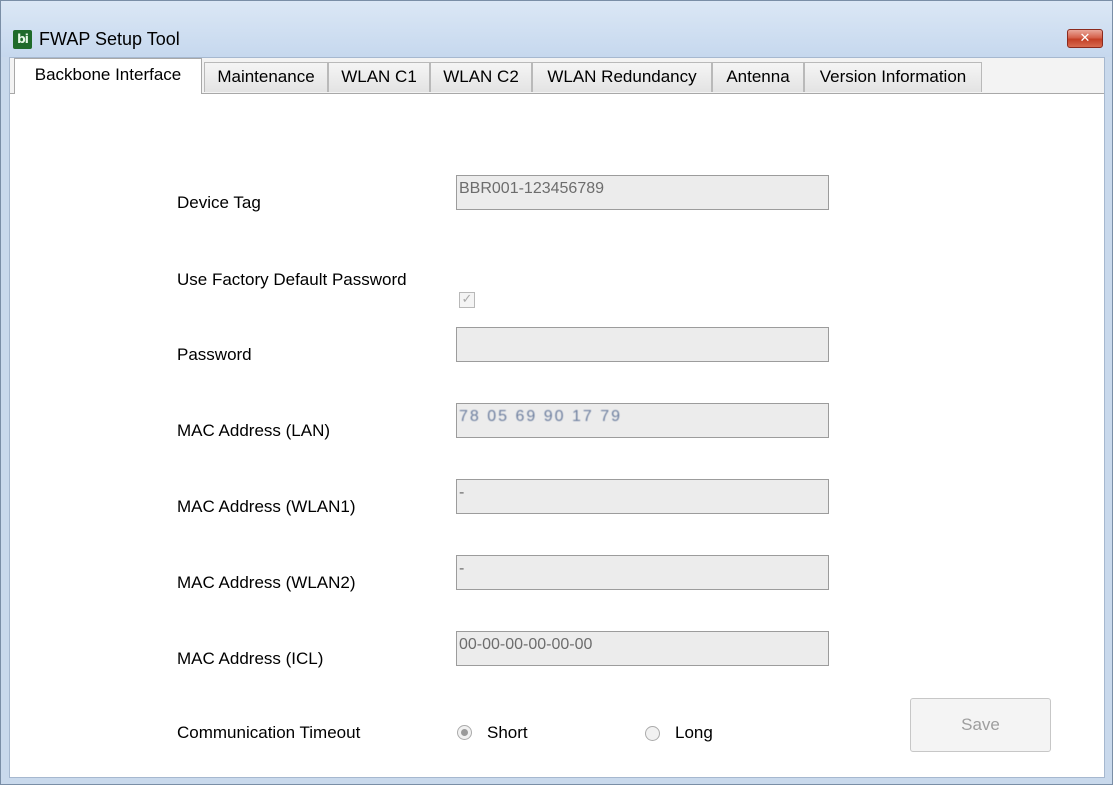 This screenshot has height=785, width=1113. I want to click on timeout-long-label: Long, so click(694, 733).